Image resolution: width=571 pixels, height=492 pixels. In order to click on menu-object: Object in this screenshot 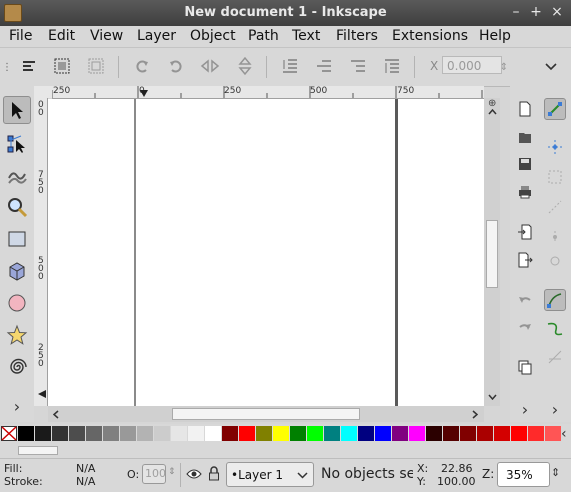, I will do `click(213, 36)`.